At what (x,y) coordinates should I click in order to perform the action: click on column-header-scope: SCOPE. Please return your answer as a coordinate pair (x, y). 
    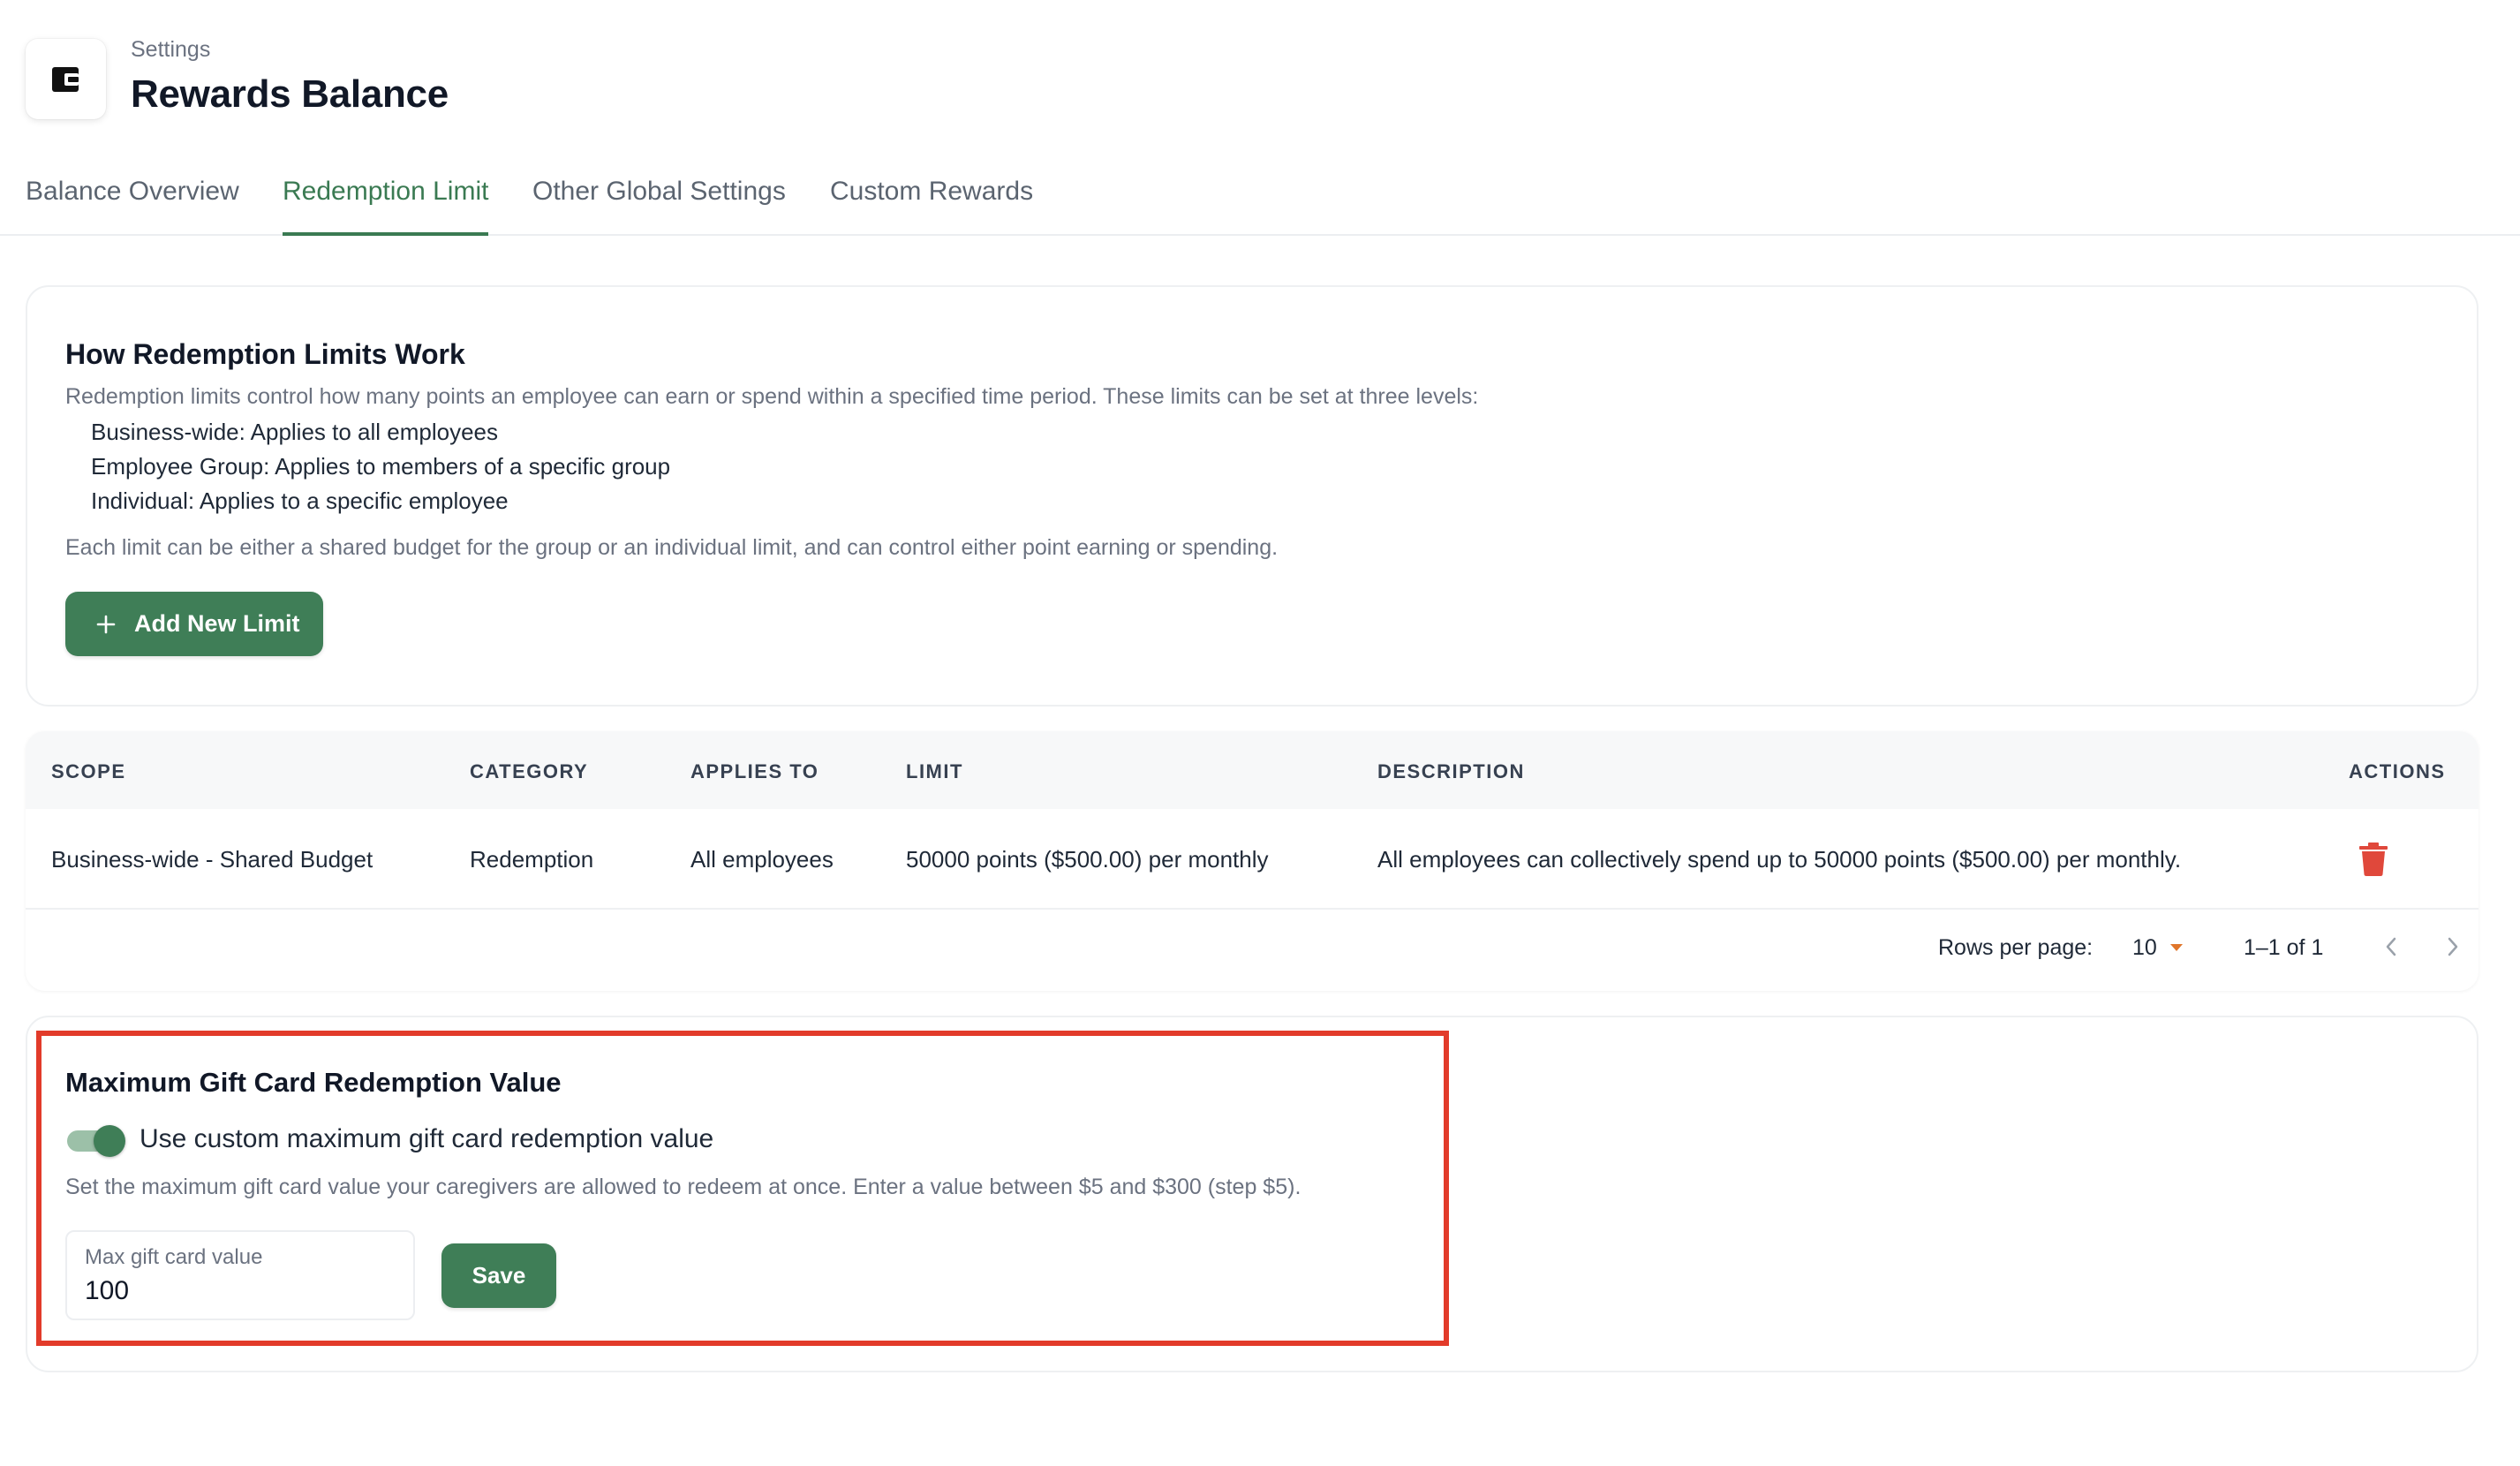
    Looking at the image, I should click on (88, 771).